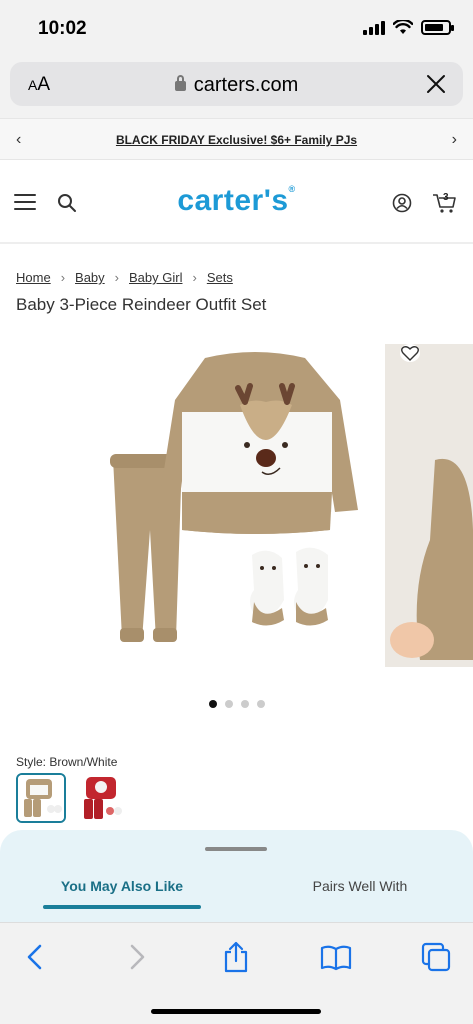 This screenshot has width=473, height=1024. I want to click on url-field: carters.com, so click(236, 85).